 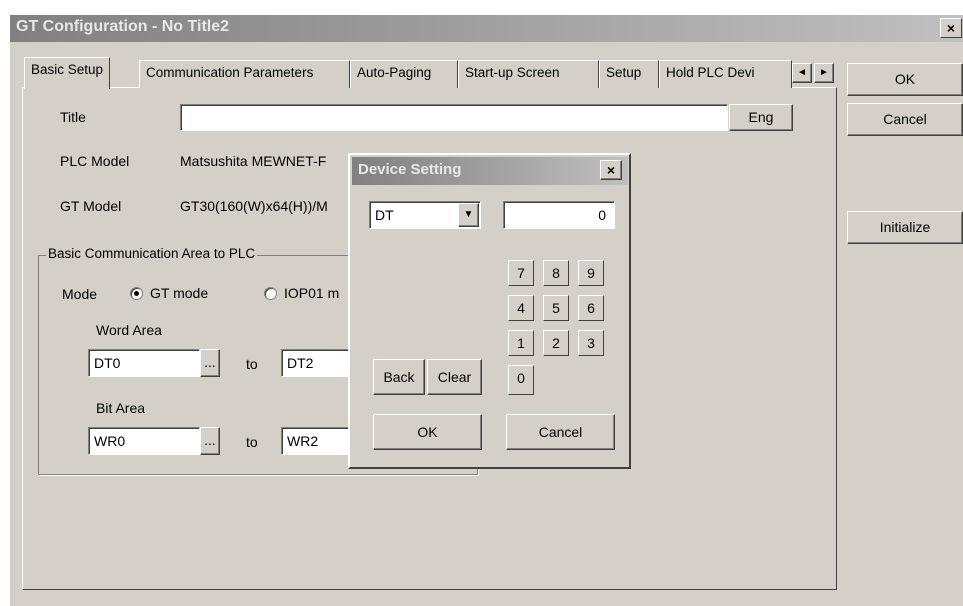 I want to click on gt-mode-radio, so click(x=136, y=293).